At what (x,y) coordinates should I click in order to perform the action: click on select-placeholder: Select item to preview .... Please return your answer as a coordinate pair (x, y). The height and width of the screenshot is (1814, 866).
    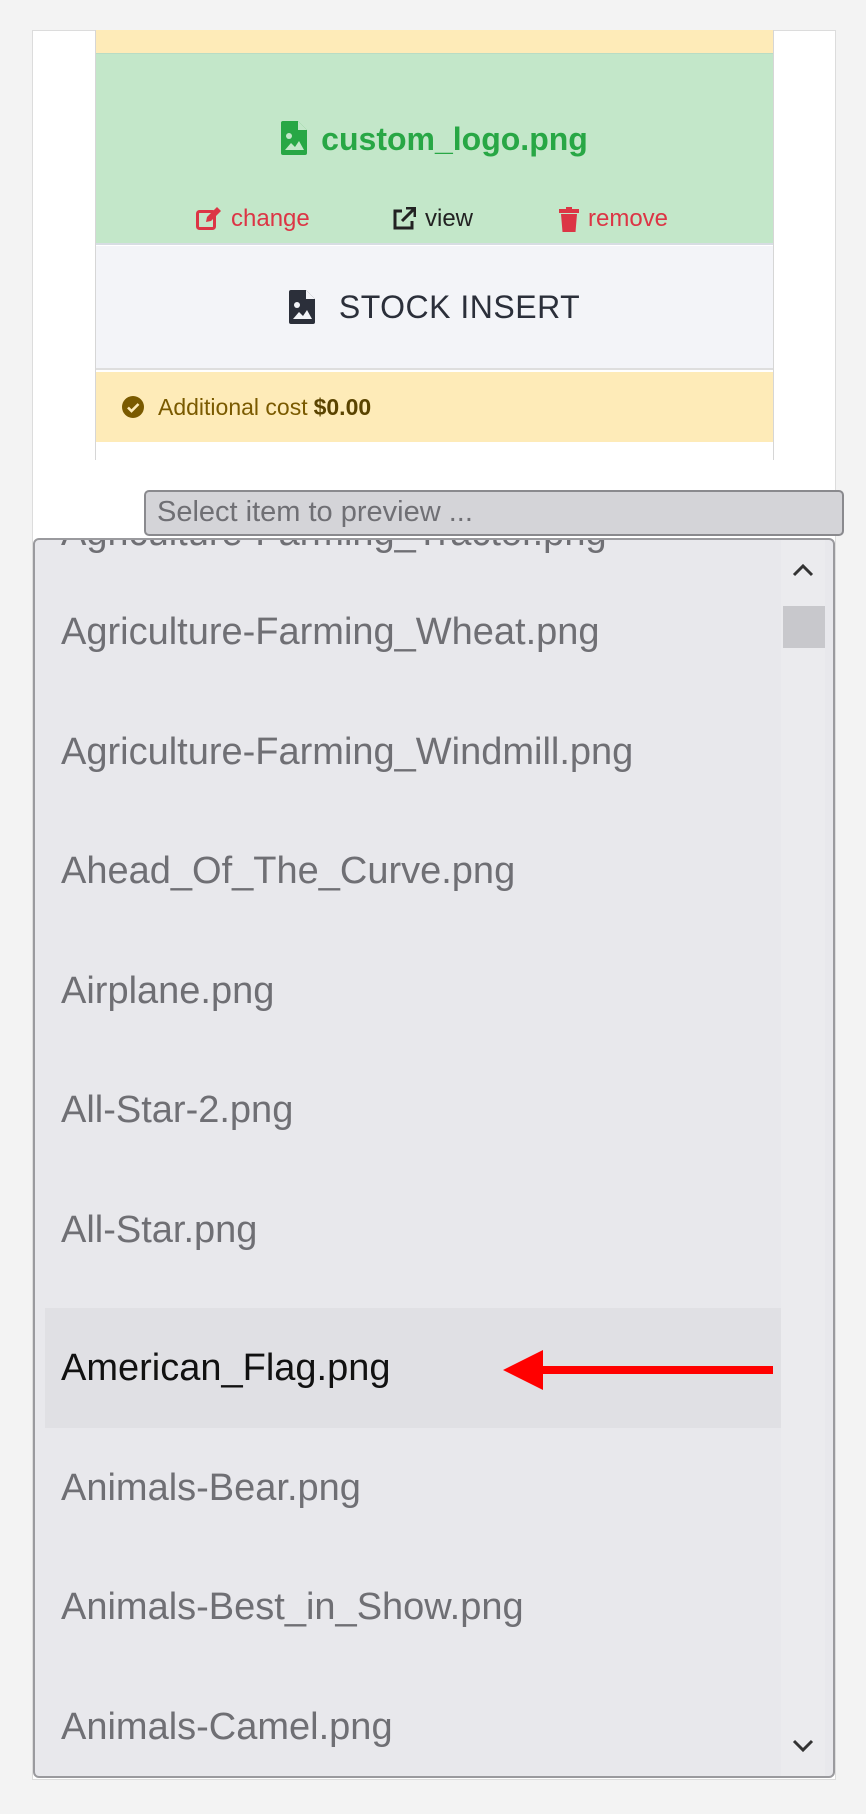
    Looking at the image, I should click on (315, 512).